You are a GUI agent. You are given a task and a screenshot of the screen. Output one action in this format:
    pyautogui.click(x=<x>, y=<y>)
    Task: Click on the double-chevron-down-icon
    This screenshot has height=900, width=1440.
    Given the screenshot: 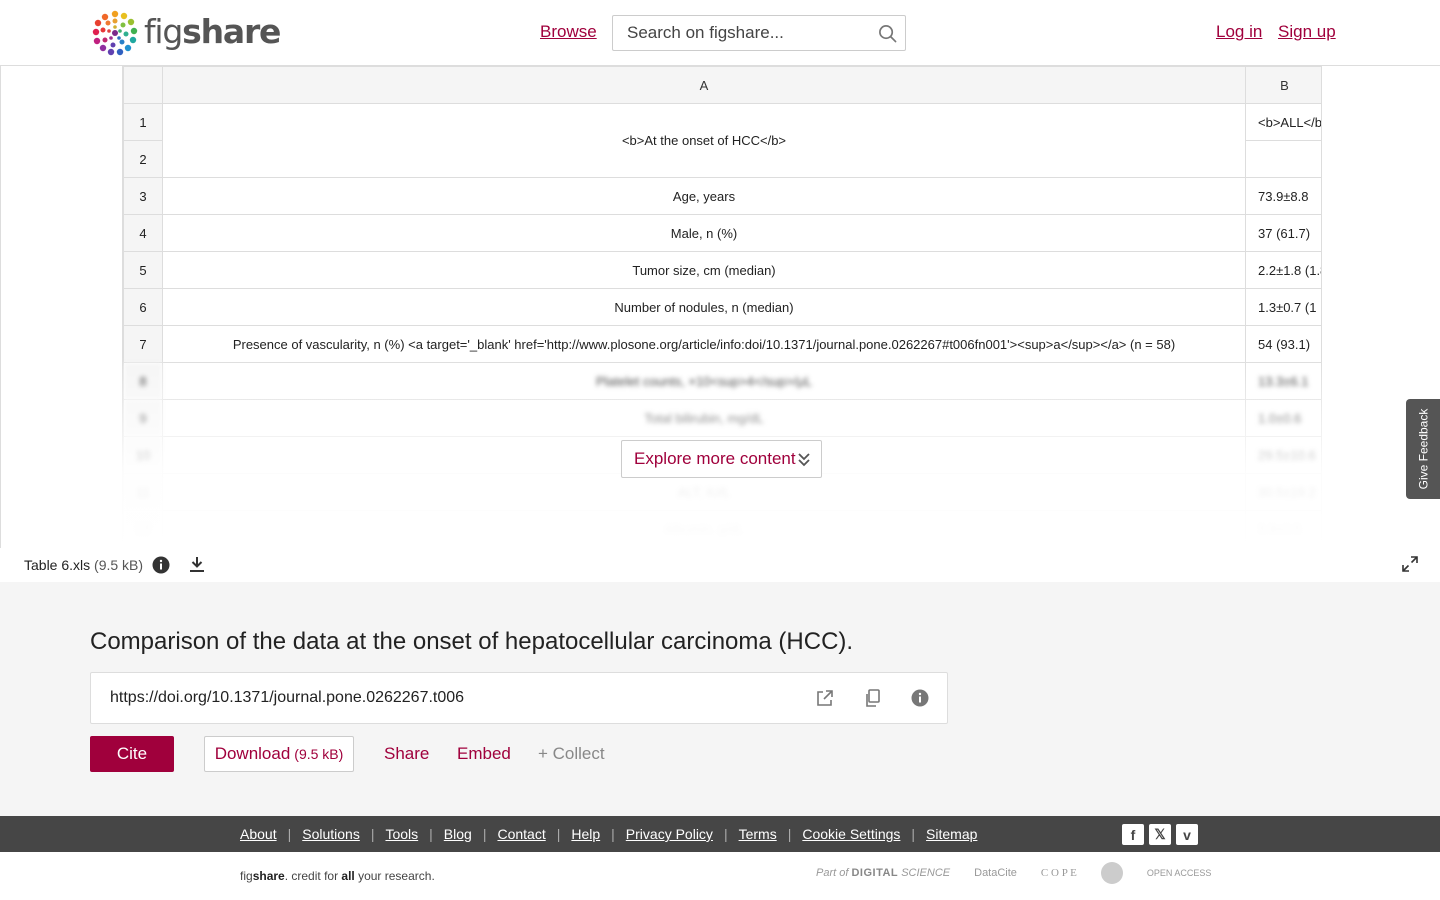 What is the action you would take?
    pyautogui.click(x=804, y=460)
    